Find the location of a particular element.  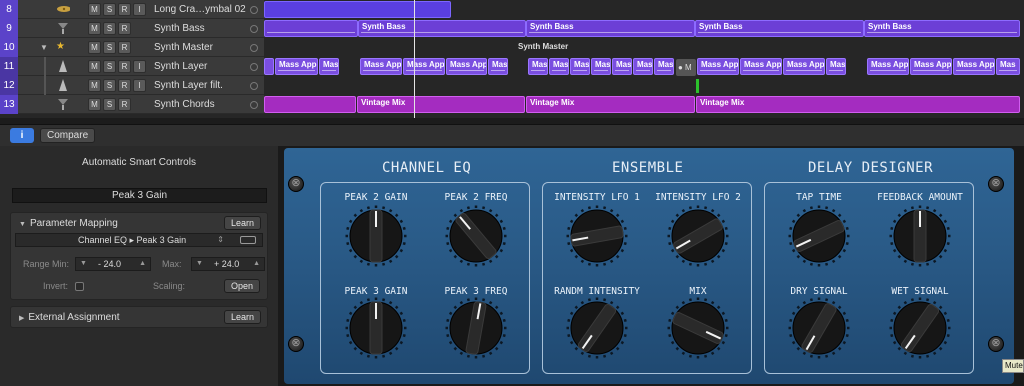

track-row: 8 M S R I Long Cra…ymbal 02 is located at coordinates (512, 9).